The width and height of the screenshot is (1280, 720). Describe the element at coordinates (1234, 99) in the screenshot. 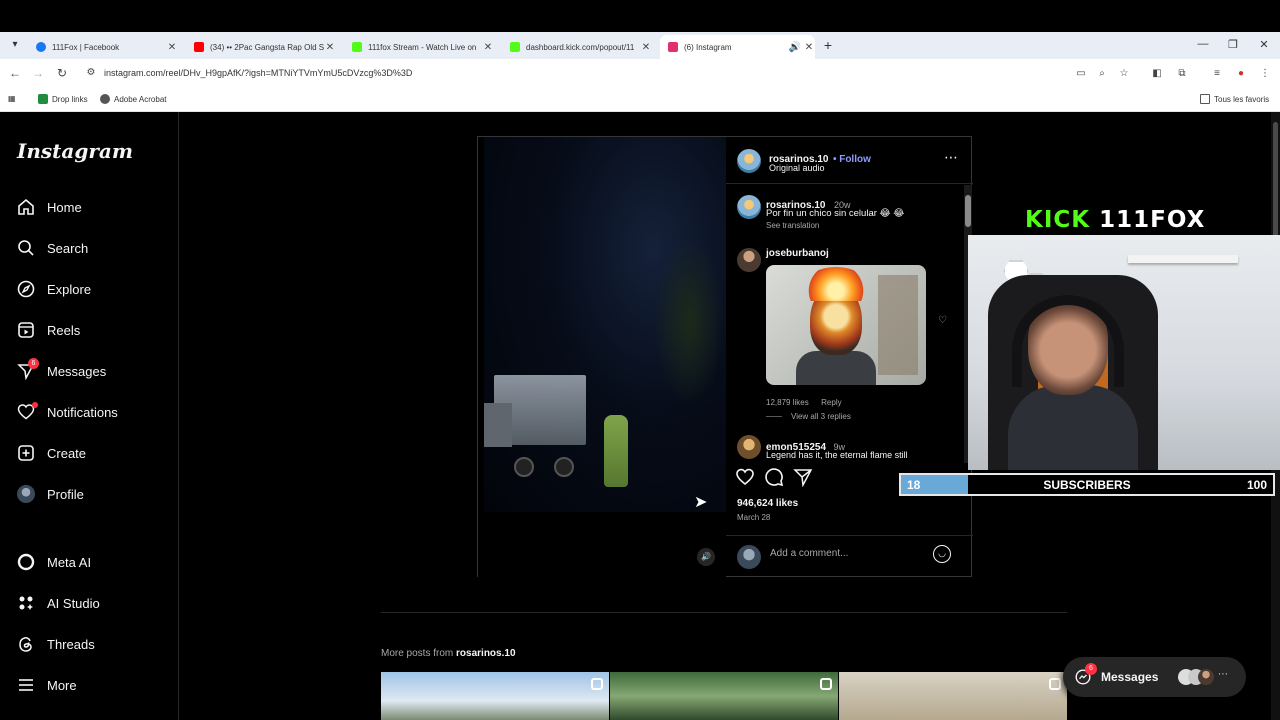

I see `all-bookmarks-folder: Tous les favoris` at that location.